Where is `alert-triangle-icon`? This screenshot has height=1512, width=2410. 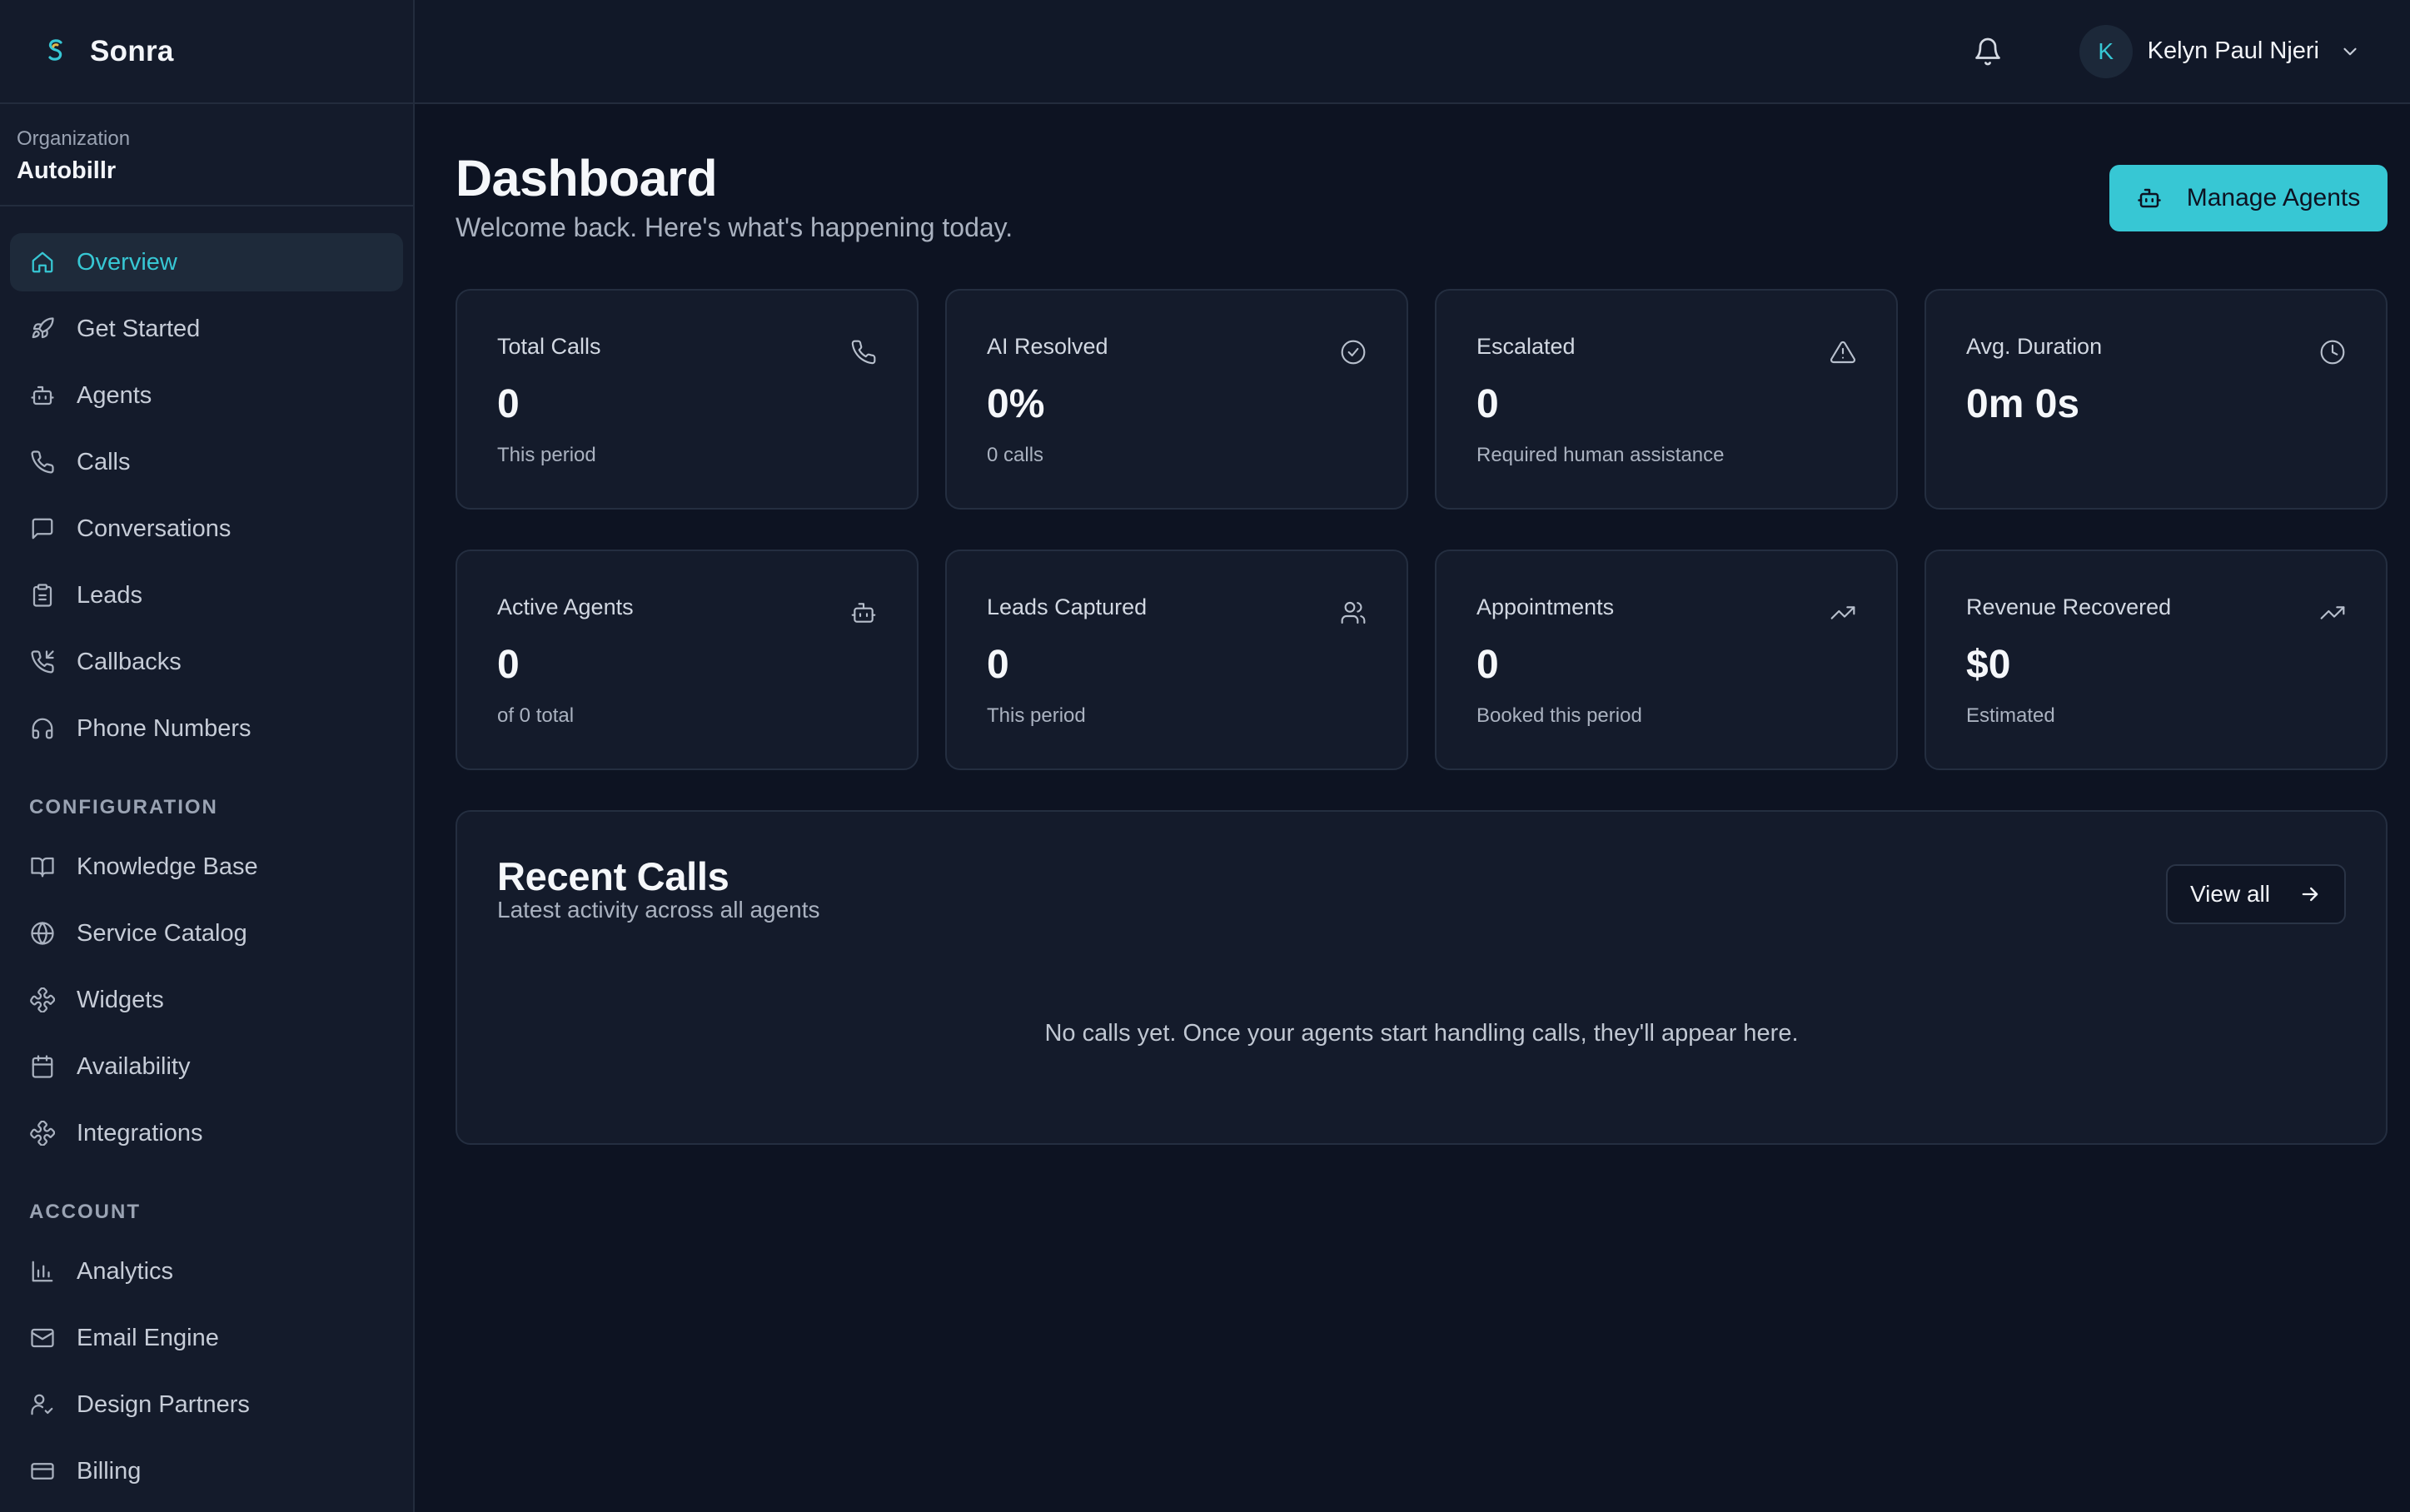 alert-triangle-icon is located at coordinates (1843, 353).